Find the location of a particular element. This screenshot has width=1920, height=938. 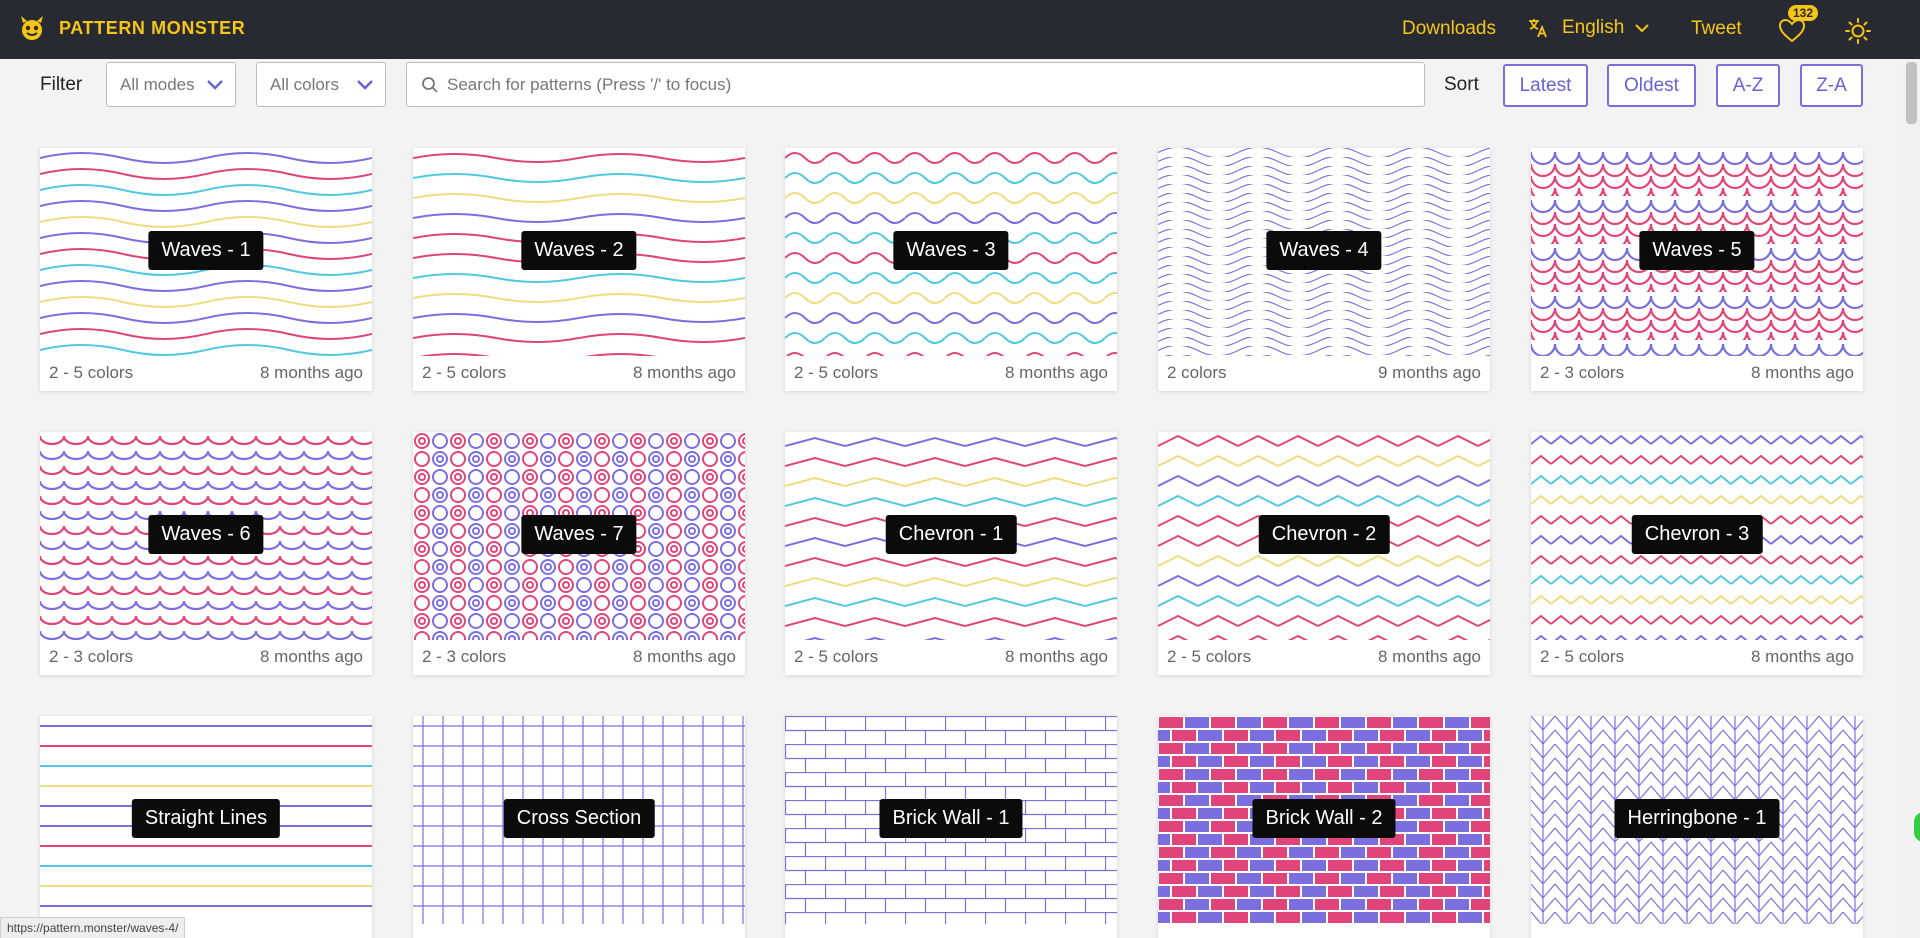

modes-dropdown: All modes is located at coordinates (171, 84).